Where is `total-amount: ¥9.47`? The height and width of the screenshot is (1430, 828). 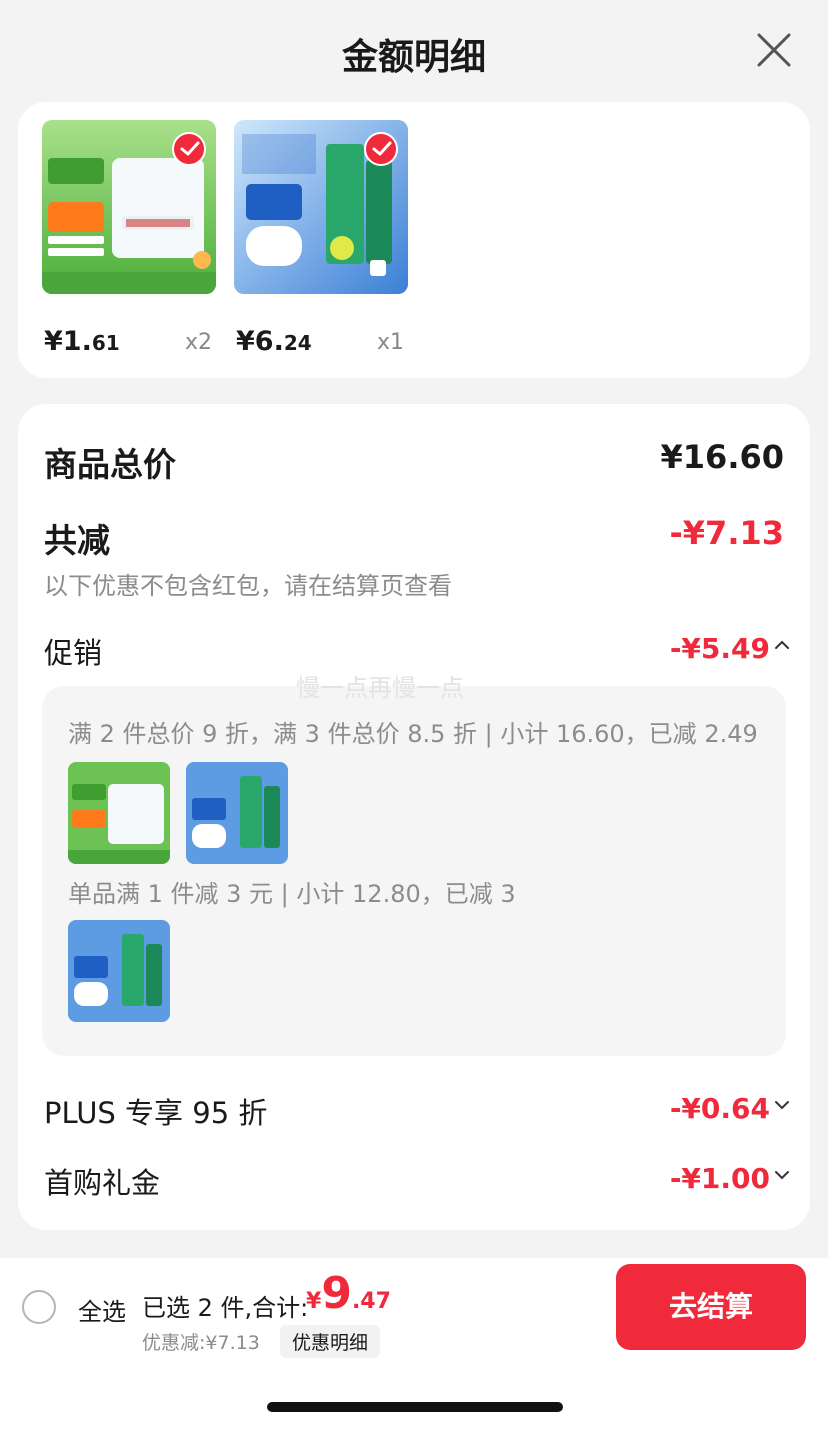 total-amount: ¥9.47 is located at coordinates (348, 1293).